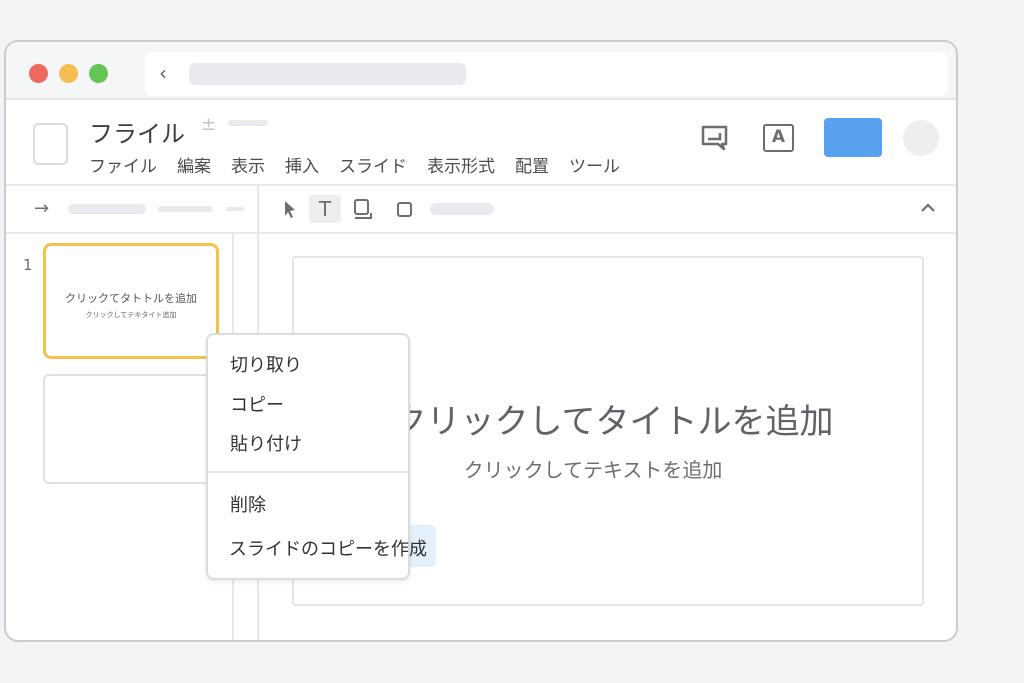 This screenshot has width=1024, height=683. I want to click on menu-item-cut: 切り取り, so click(266, 364).